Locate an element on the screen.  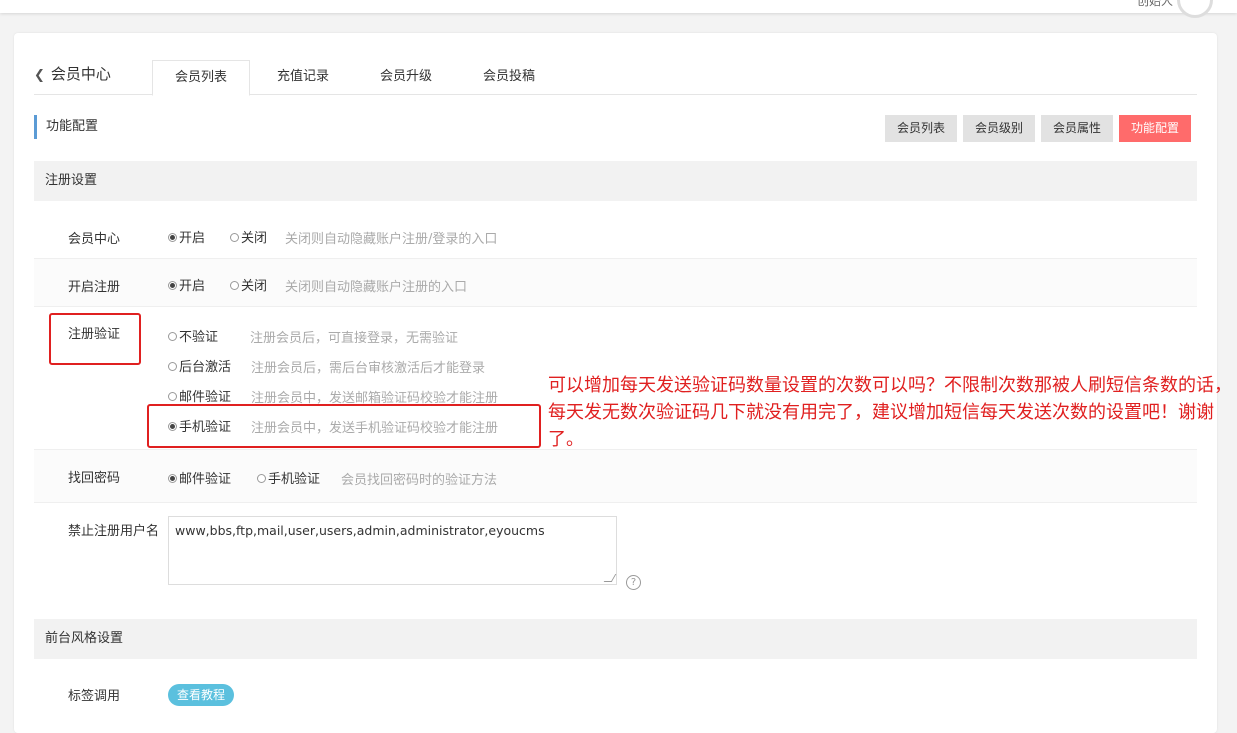
feature-config-button: 功能配置 is located at coordinates (1155, 128).